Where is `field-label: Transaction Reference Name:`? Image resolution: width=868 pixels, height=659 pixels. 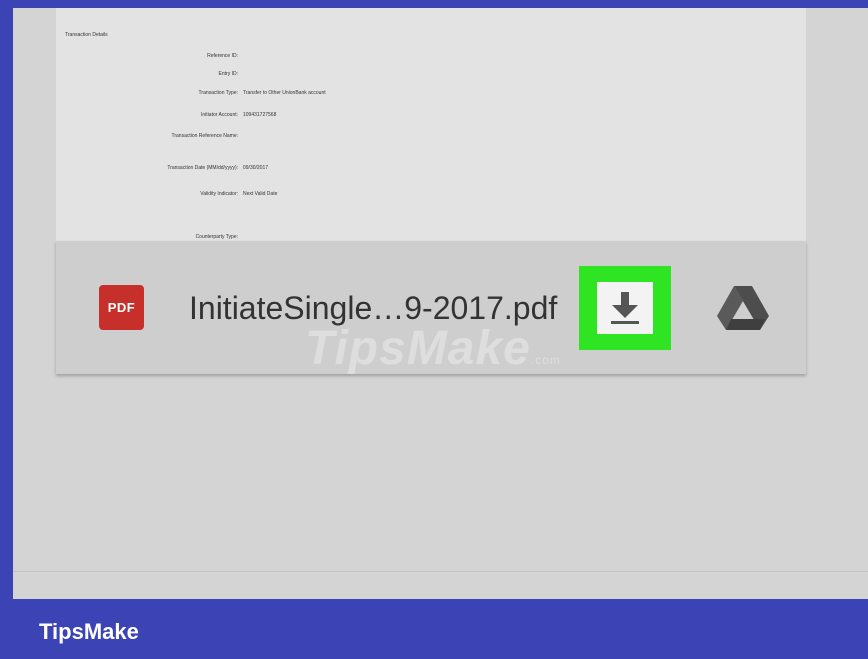 field-label: Transaction Reference Name: is located at coordinates (204, 136).